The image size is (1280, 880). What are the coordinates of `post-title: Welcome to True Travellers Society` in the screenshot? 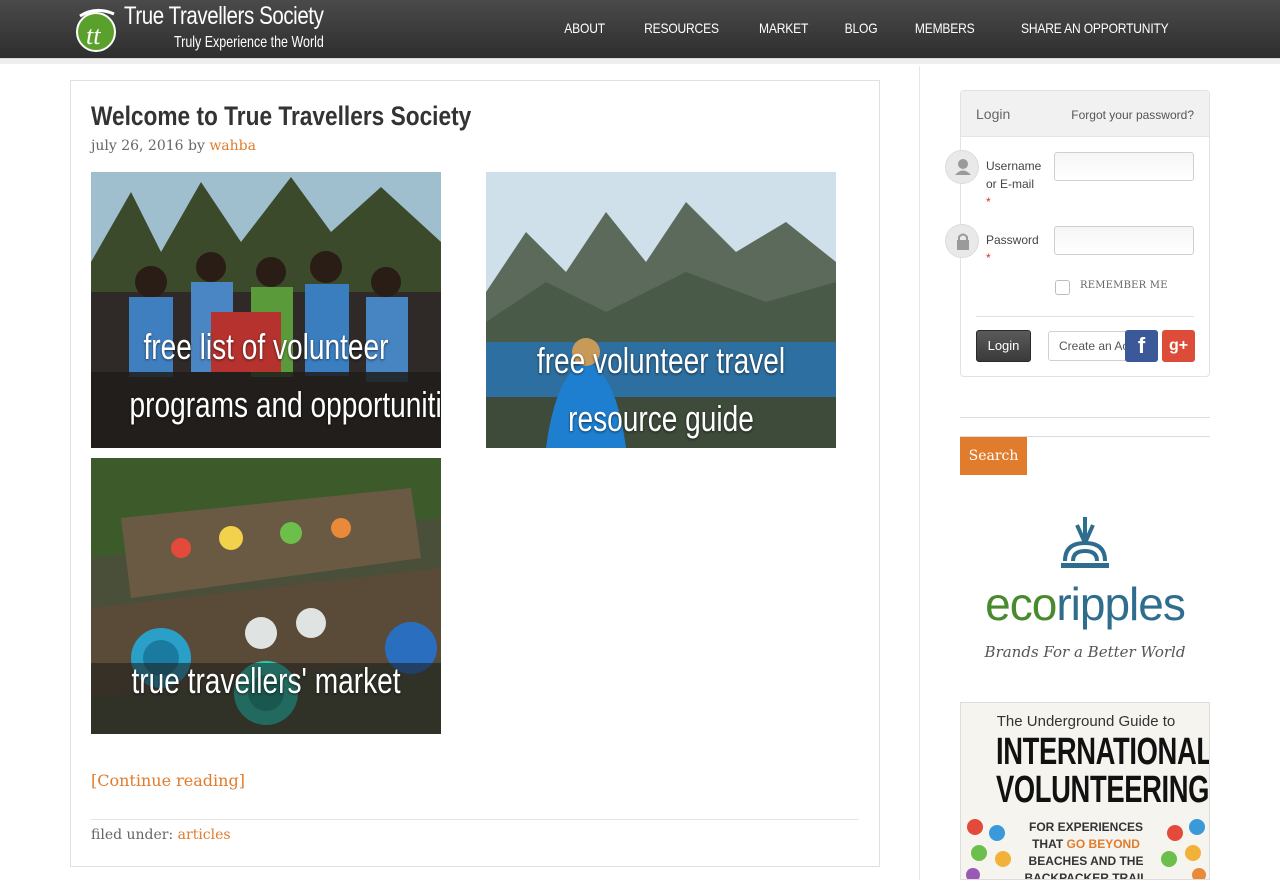 It's located at (281, 116).